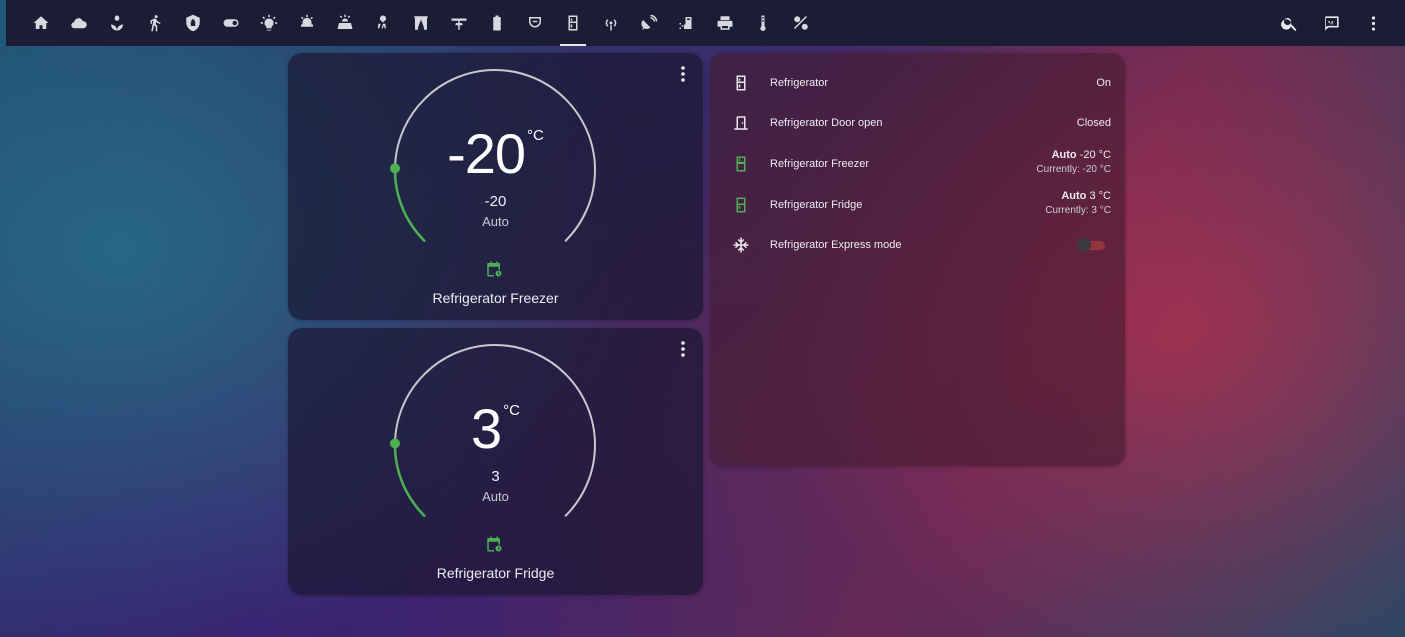 The height and width of the screenshot is (637, 1405). Describe the element at coordinates (497, 23) in the screenshot. I see `battery-icon` at that location.